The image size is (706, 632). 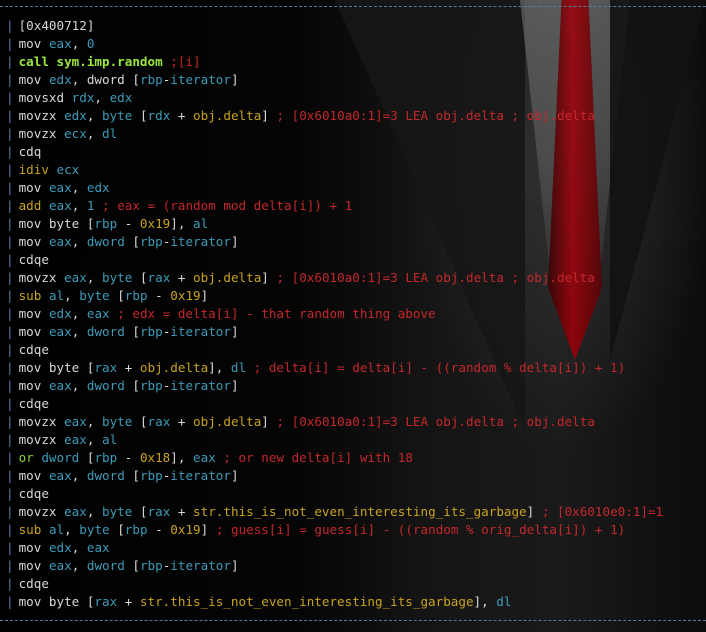 What do you see at coordinates (353, 170) in the screenshot?
I see `asm-line: | idiv ecx` at bounding box center [353, 170].